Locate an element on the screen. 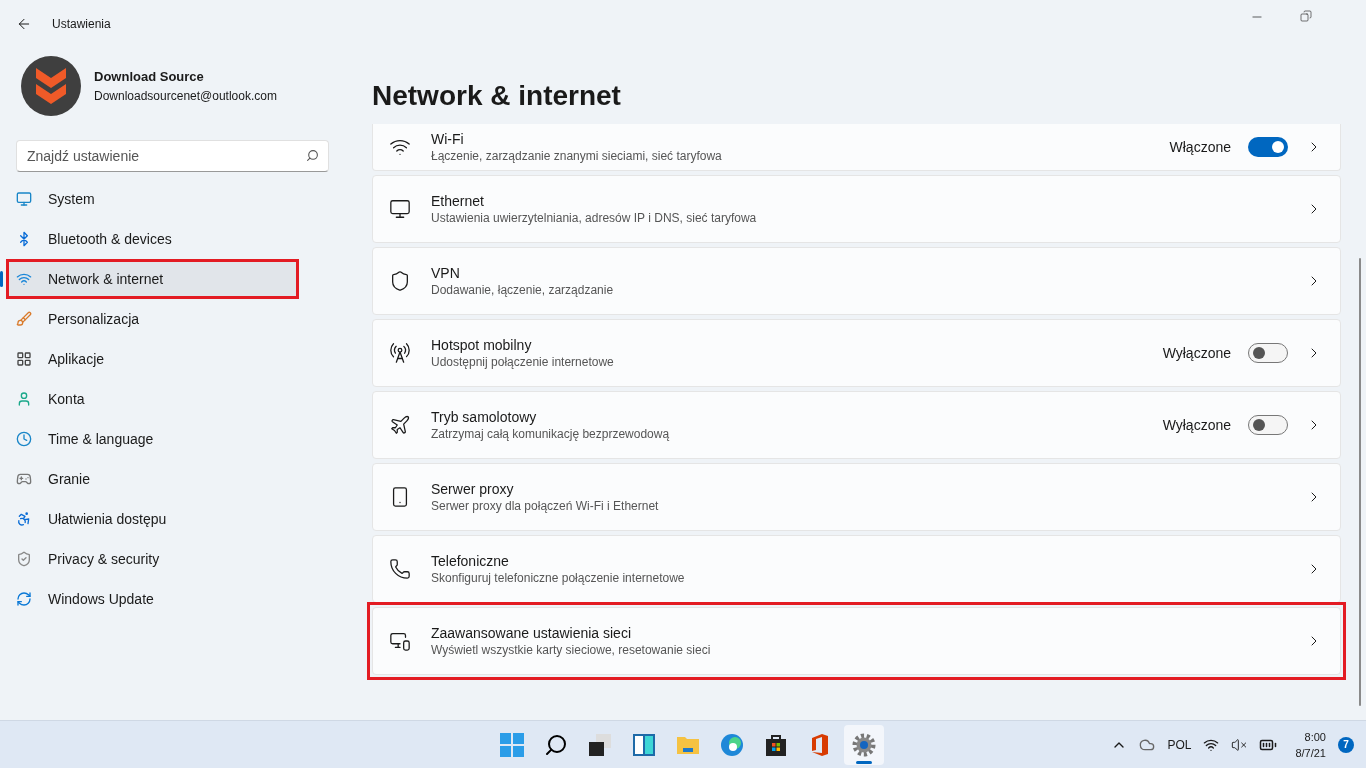 The height and width of the screenshot is (768, 1366). card-description: Wyświetl wszystkie karty sieciowe, resetowanie sieci is located at coordinates (571, 650).